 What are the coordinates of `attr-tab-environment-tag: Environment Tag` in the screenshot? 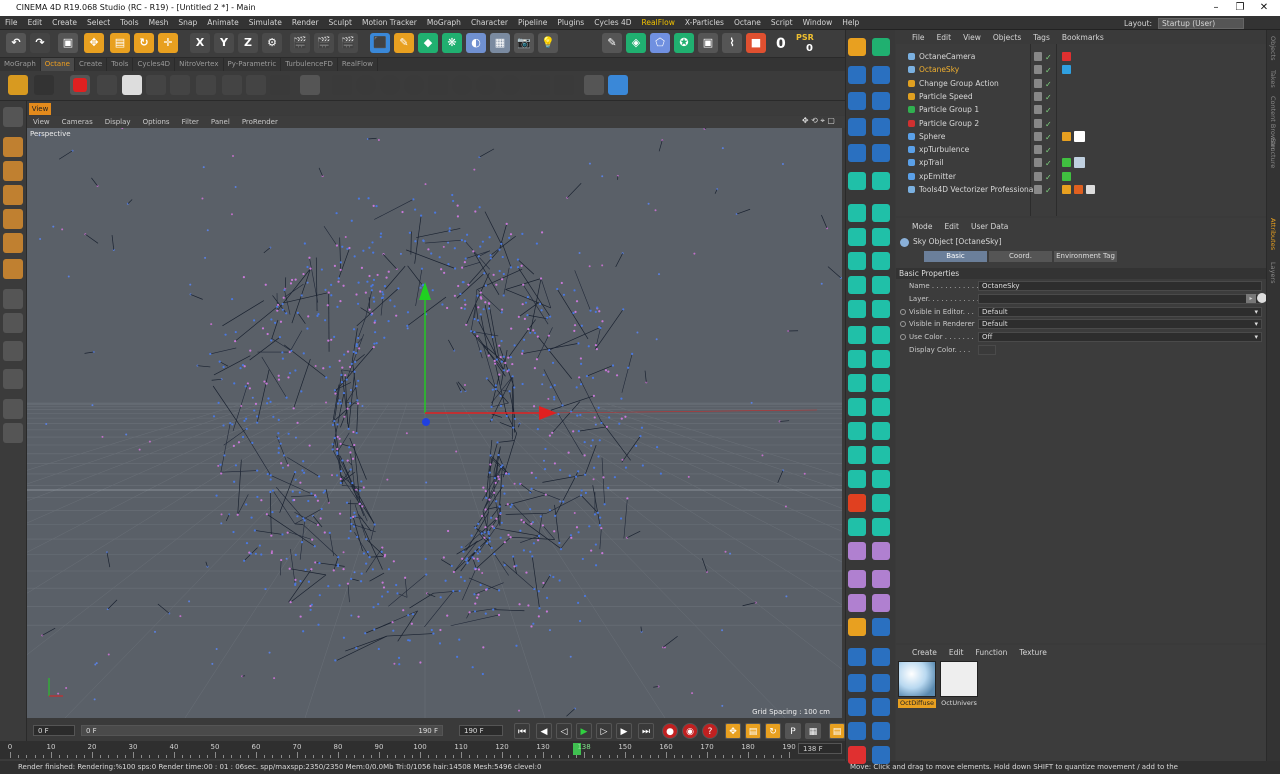 It's located at (1085, 256).